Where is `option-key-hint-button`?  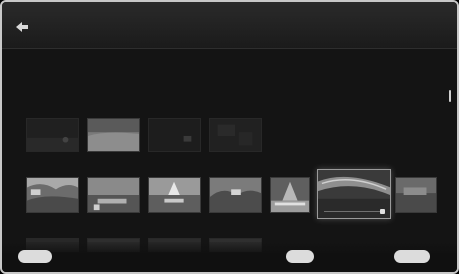 option-key-hint-button is located at coordinates (300, 256).